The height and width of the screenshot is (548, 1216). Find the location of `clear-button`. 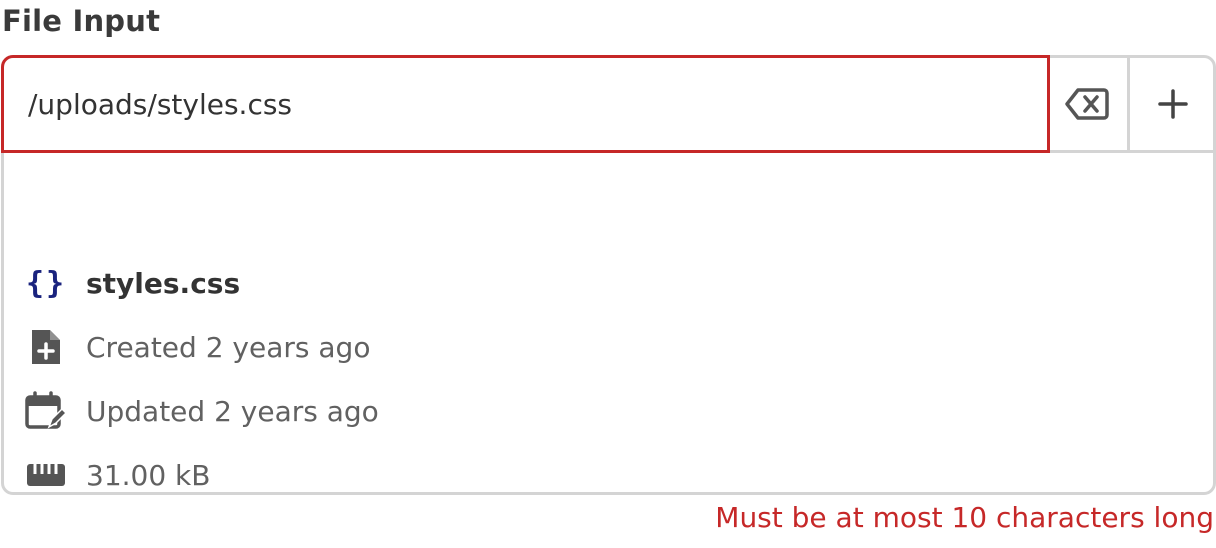

clear-button is located at coordinates (1088, 104).